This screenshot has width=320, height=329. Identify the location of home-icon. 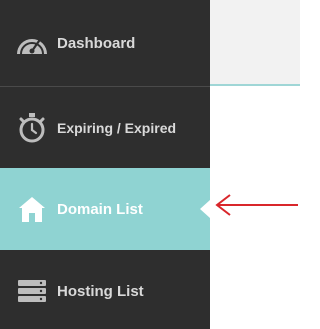
(32, 209).